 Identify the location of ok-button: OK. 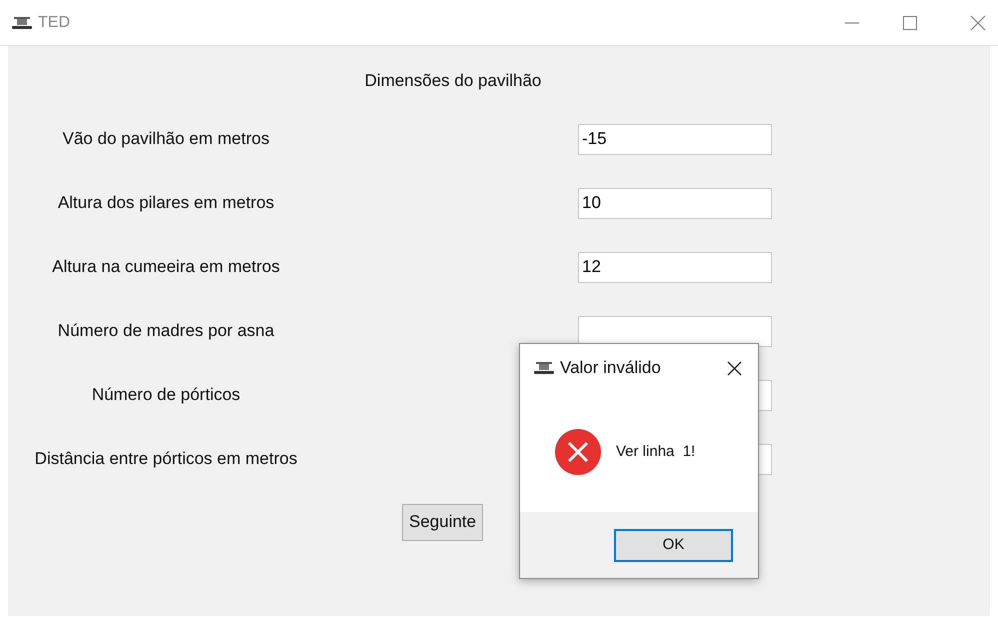
(673, 545).